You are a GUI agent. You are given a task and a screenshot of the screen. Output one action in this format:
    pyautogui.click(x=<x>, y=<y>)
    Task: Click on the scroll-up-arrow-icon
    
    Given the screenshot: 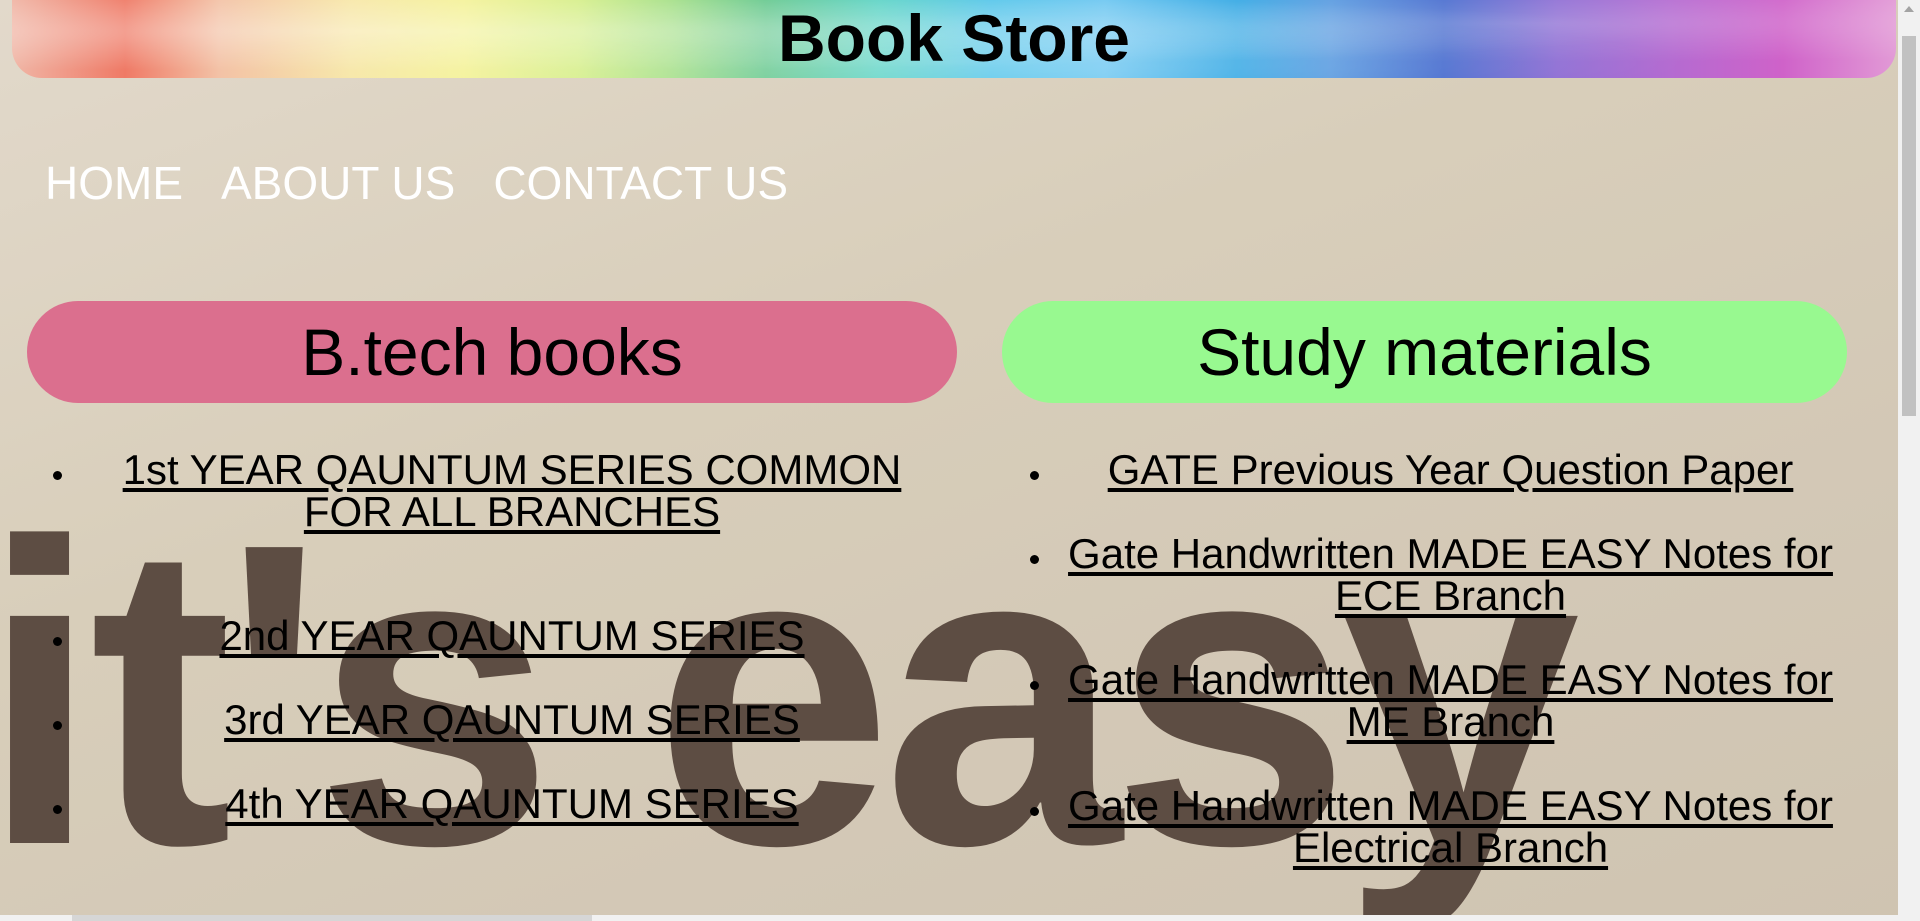 What is the action you would take?
    pyautogui.click(x=1909, y=9)
    